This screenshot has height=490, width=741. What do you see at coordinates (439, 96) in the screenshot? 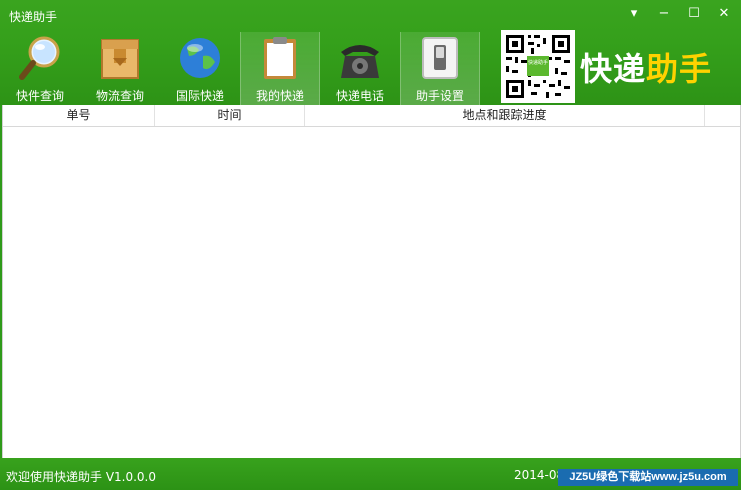
I see `toolbar-item-label: 助手设置` at bounding box center [439, 96].